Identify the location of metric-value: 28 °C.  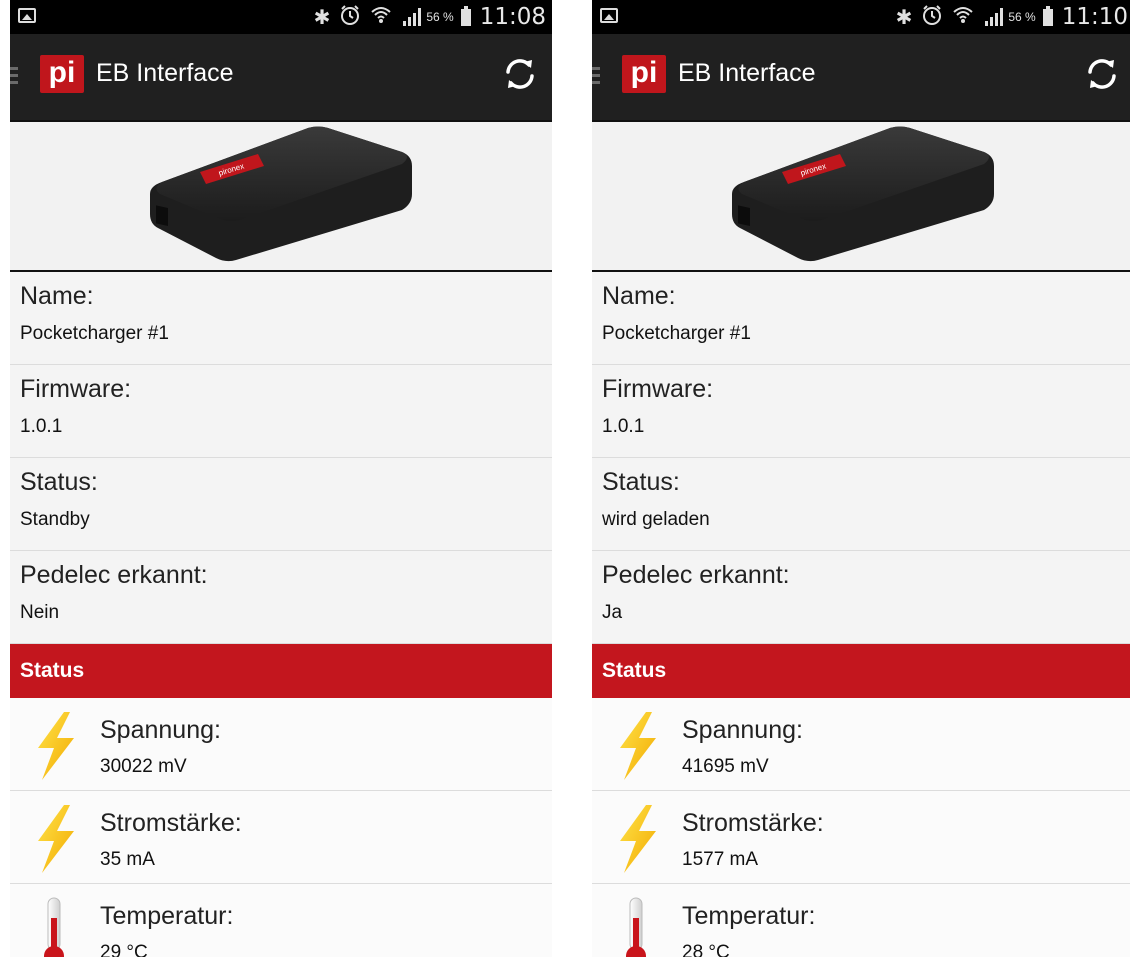
(706, 949).